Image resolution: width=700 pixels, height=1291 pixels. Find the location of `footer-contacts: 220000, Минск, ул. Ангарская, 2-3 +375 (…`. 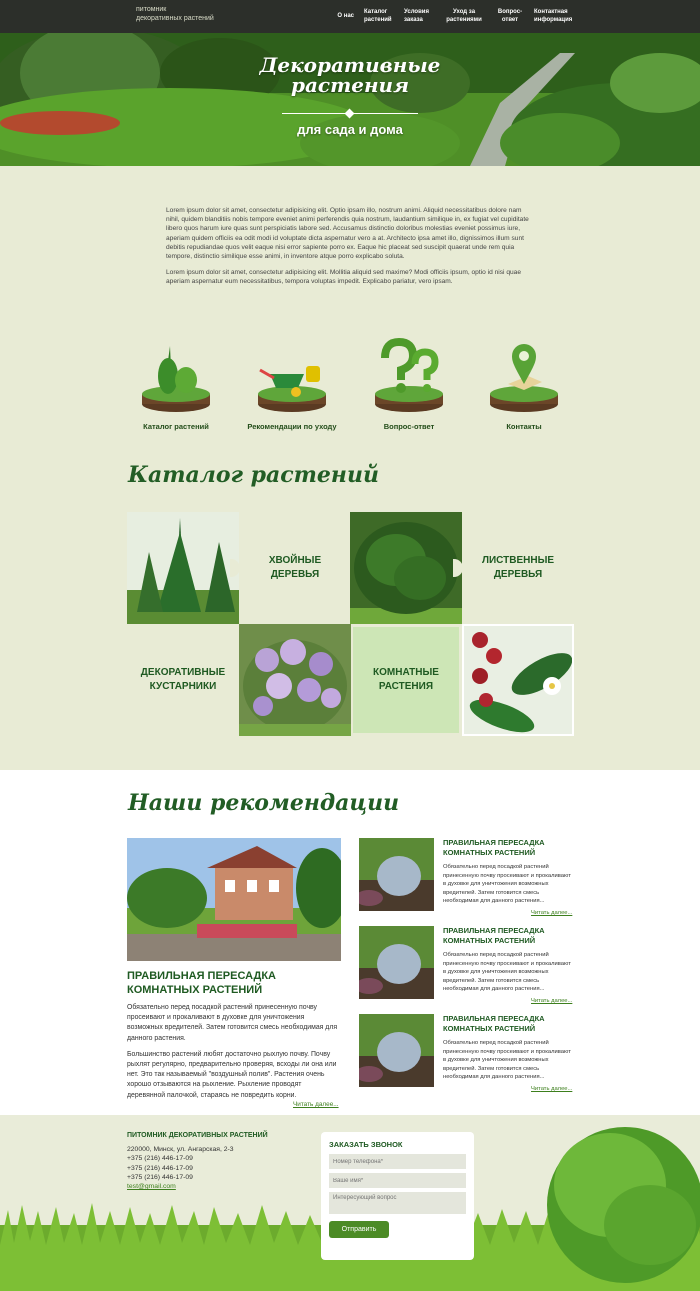

footer-contacts: 220000, Минск, ул. Ангарская, 2-3 +375 (… is located at coordinates (180, 1168).